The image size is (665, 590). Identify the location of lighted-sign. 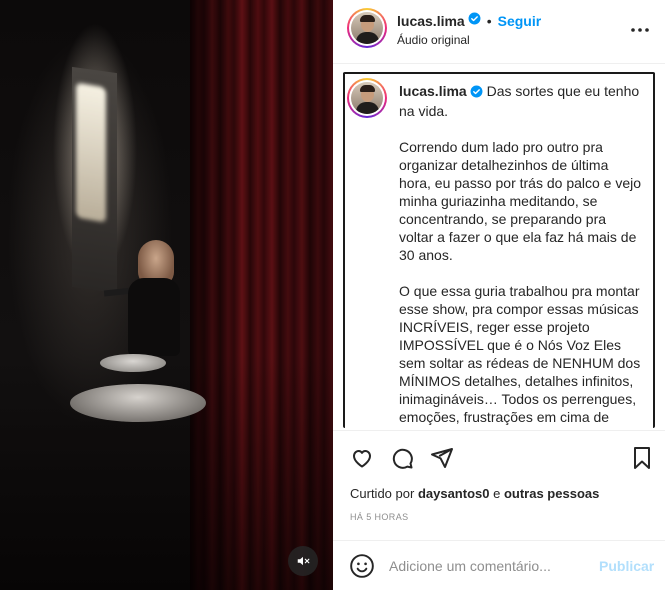
(91, 152).